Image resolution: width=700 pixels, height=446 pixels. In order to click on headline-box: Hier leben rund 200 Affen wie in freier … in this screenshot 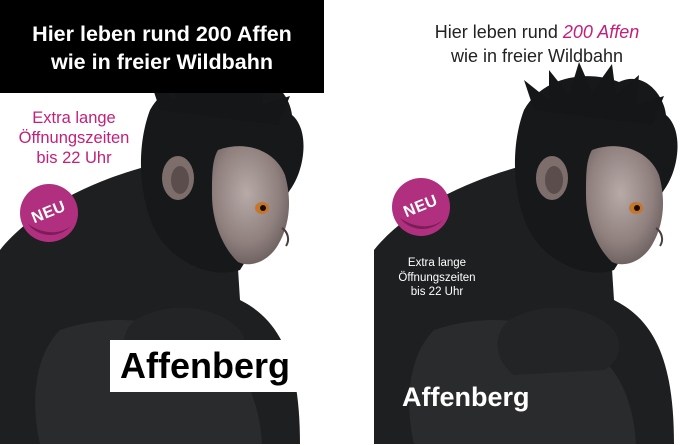, I will do `click(162, 46)`.